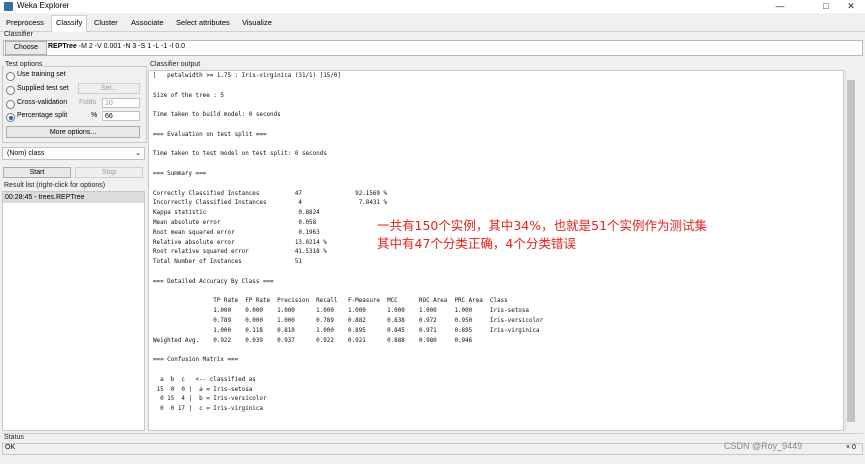  Describe the element at coordinates (18, 34) in the screenshot. I see `classifier-section-label: Classifier` at that location.